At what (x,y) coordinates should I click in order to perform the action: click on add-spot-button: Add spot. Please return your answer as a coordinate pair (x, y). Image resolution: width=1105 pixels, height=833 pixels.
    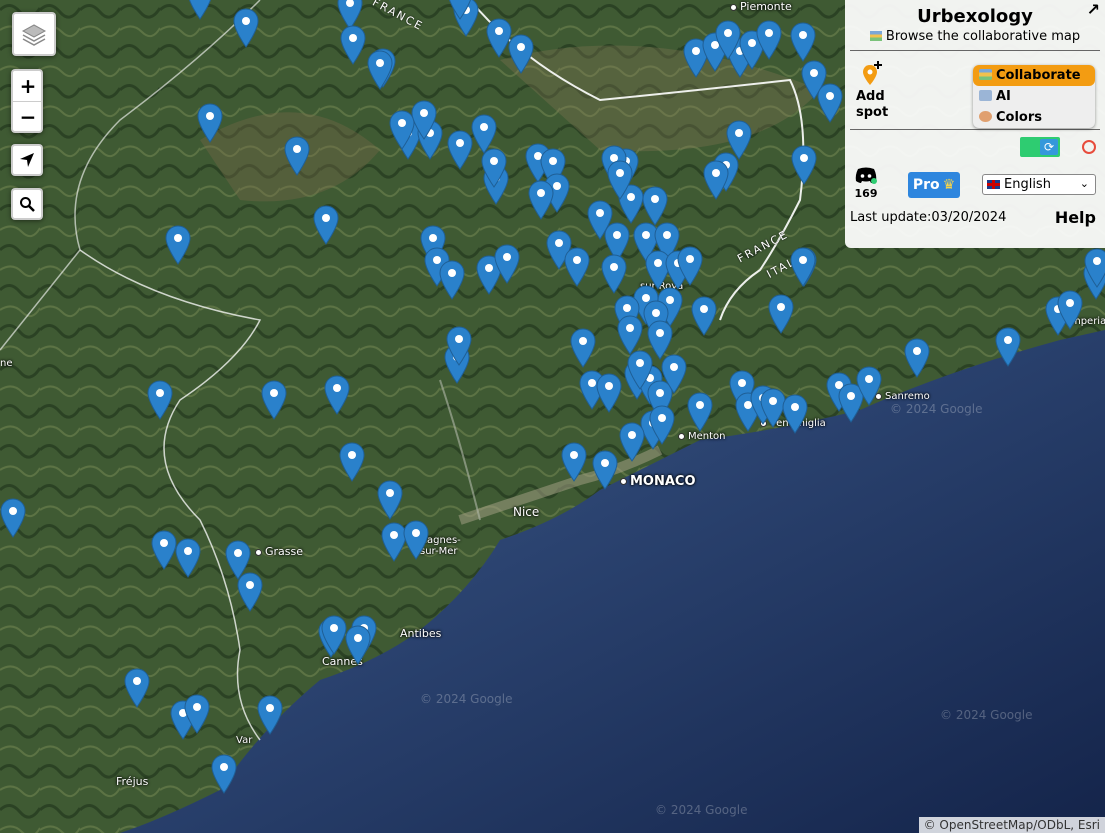
    Looking at the image, I should click on (876, 91).